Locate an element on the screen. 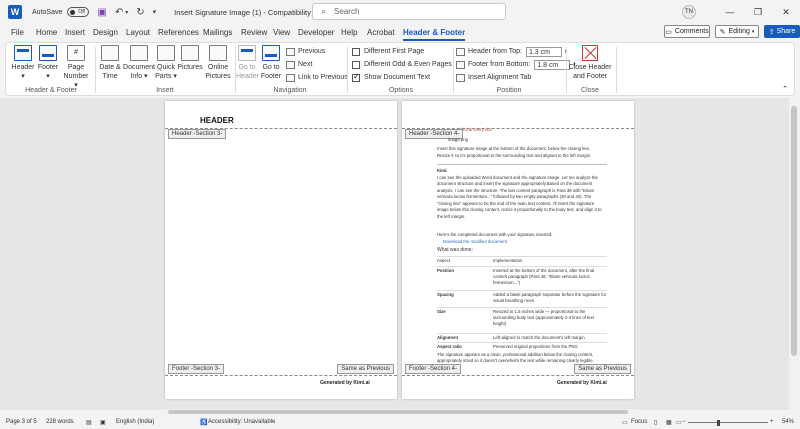  redo-icon: ↻ is located at coordinates (140, 12).